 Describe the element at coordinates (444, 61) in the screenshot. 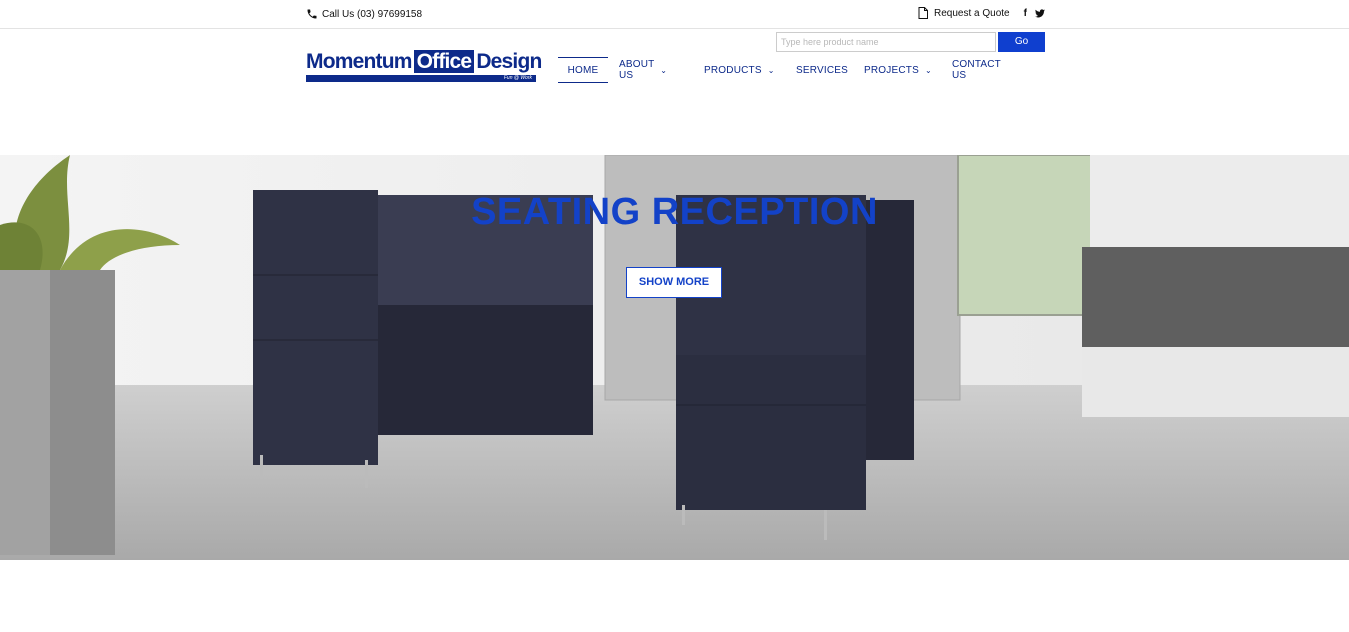

I see `logo-word-office: Office` at that location.